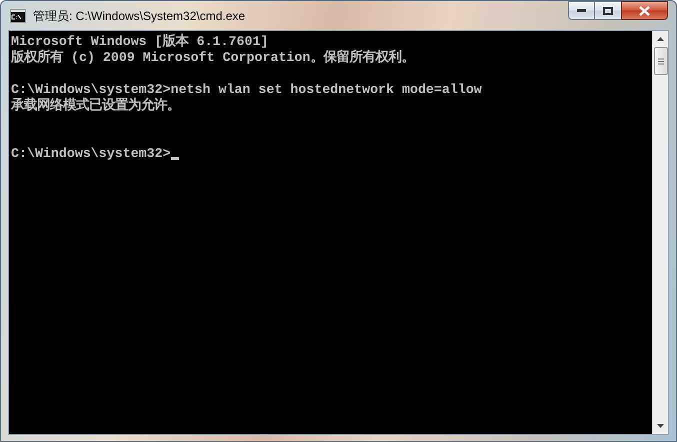 The width and height of the screenshot is (677, 442). I want to click on close-icon, so click(644, 11).